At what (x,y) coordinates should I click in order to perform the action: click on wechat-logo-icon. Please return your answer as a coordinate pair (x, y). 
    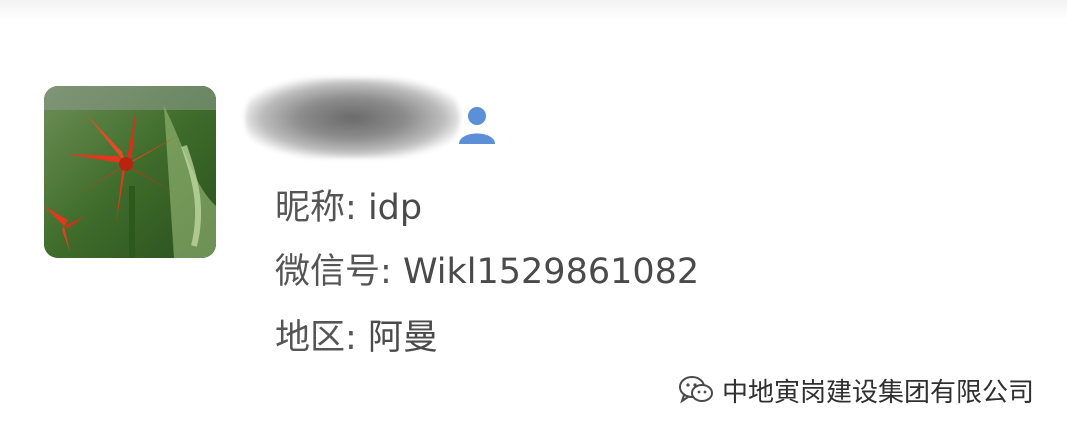
    Looking at the image, I should click on (696, 390).